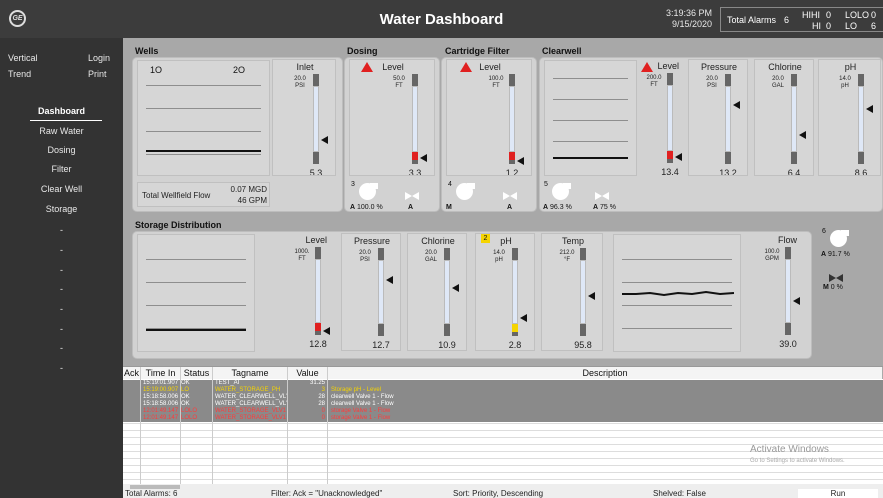 The height and width of the screenshot is (498, 883). I want to click on clearwell-trend-line, so click(590, 158).